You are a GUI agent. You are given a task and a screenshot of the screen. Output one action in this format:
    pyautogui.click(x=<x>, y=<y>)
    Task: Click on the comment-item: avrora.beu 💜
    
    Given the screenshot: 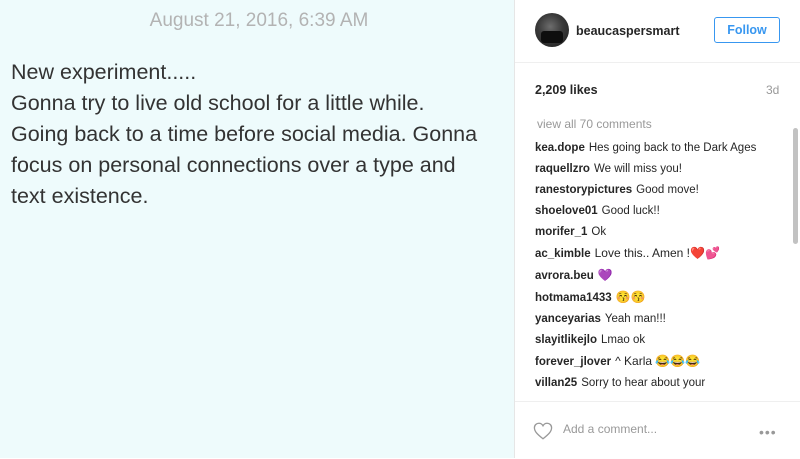 What is the action you would take?
    pyautogui.click(x=659, y=275)
    